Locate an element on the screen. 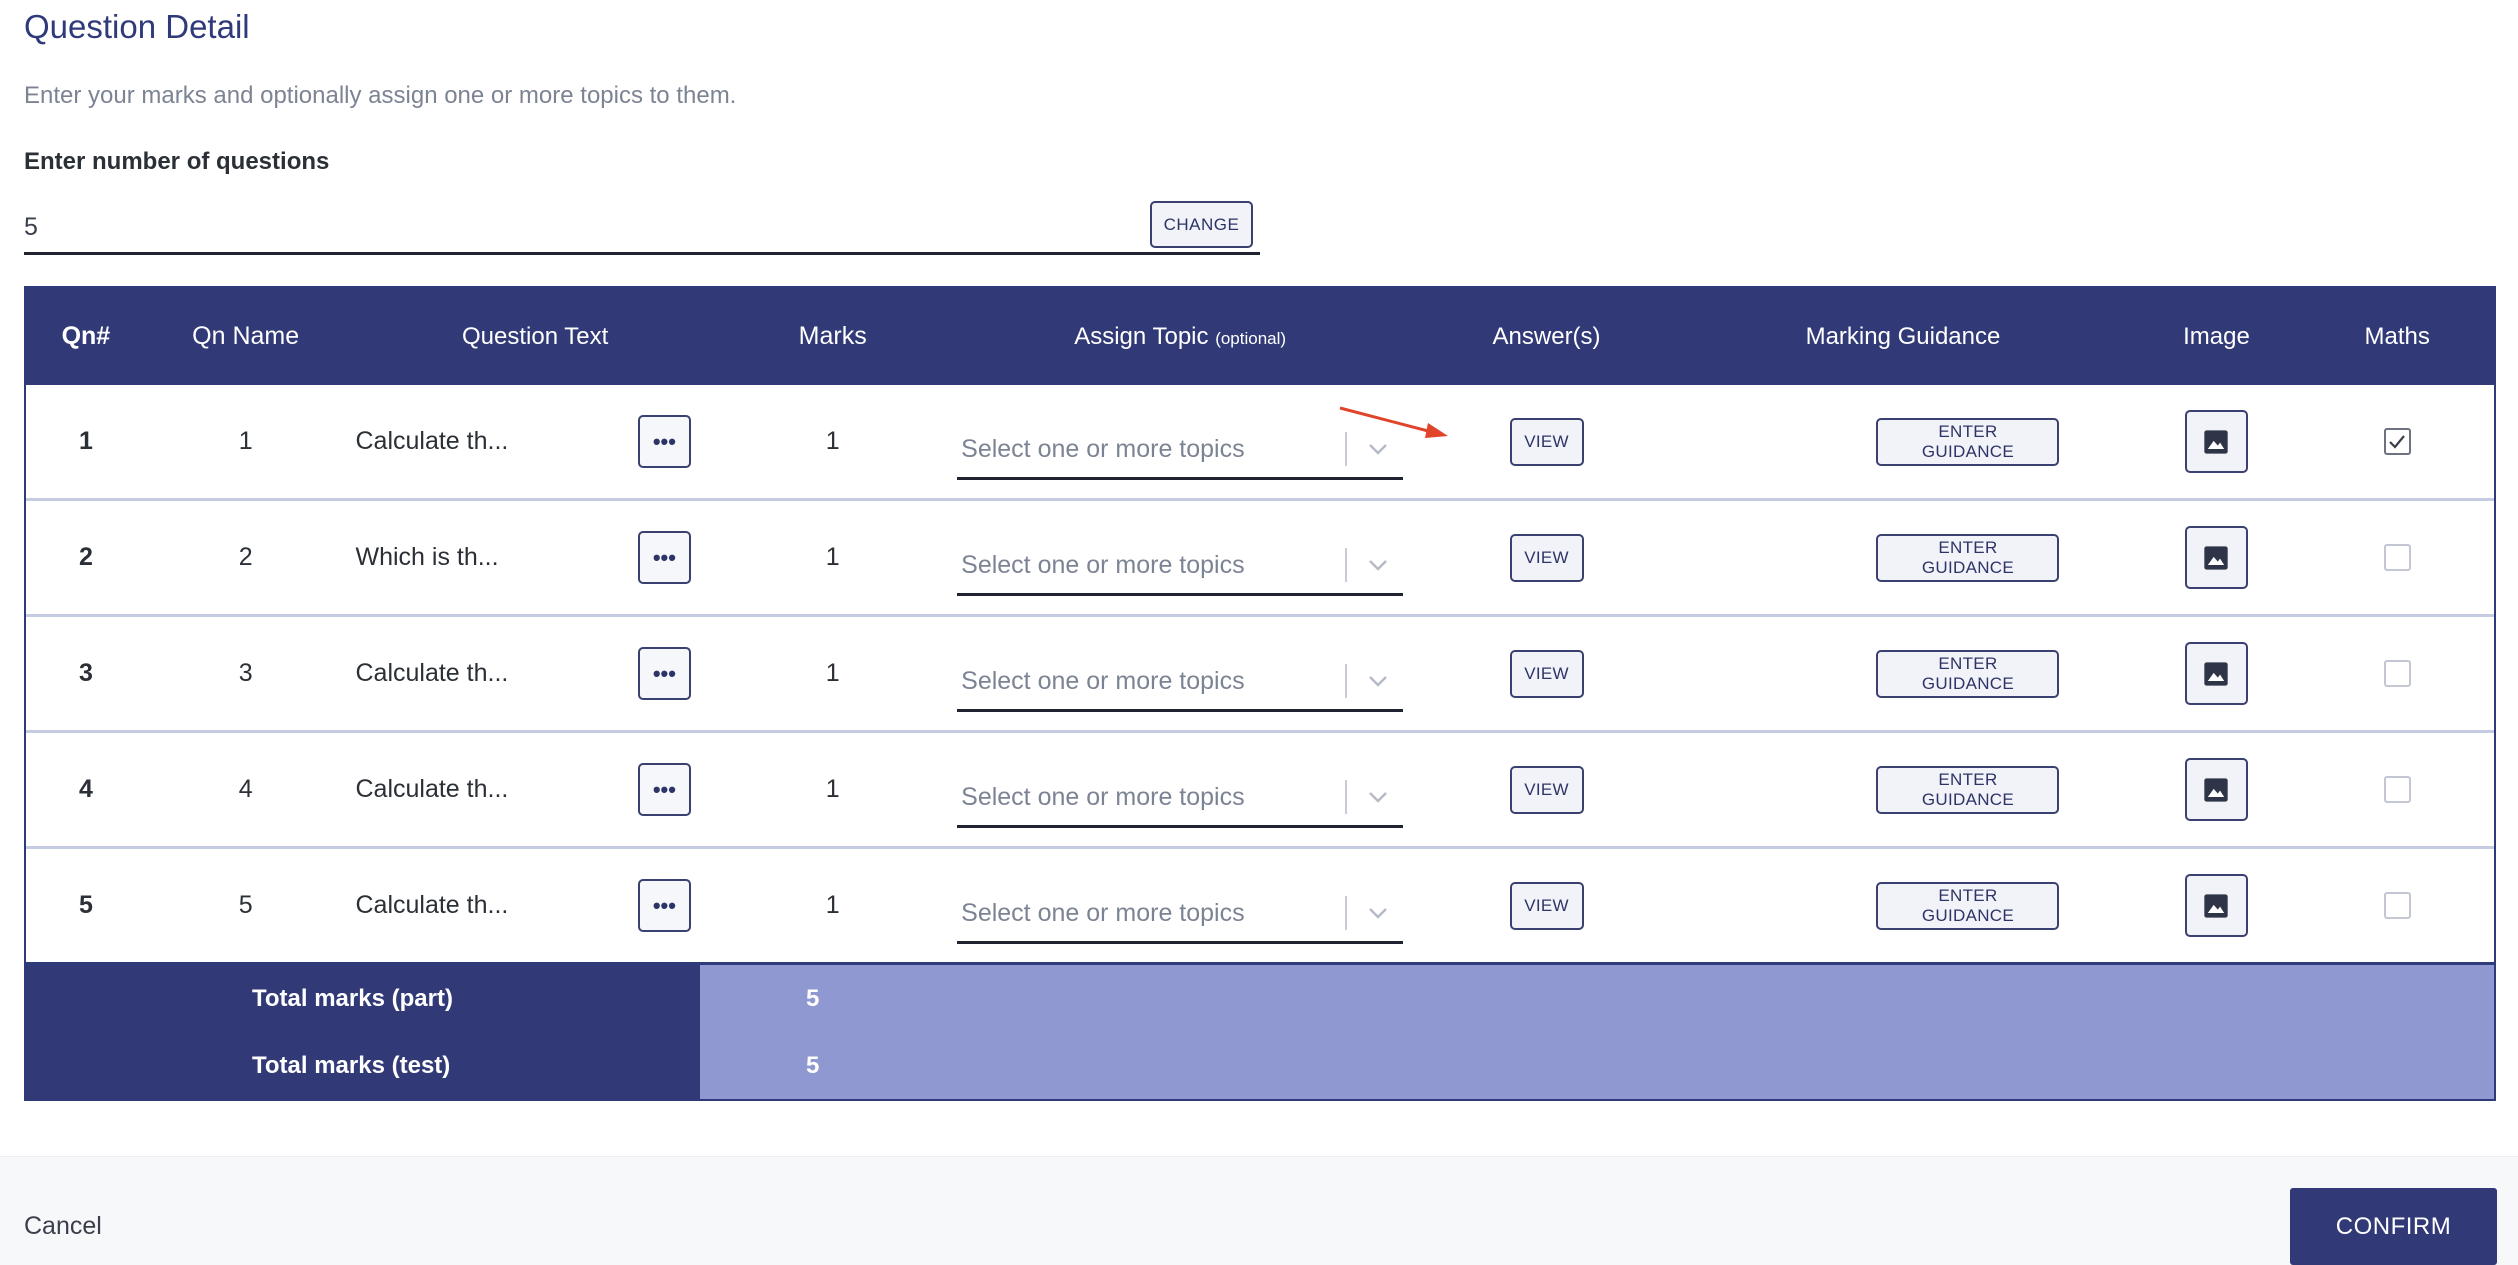 The image size is (2518, 1265). header-assign-topic: Assign Topic (optional) is located at coordinates (1180, 337).